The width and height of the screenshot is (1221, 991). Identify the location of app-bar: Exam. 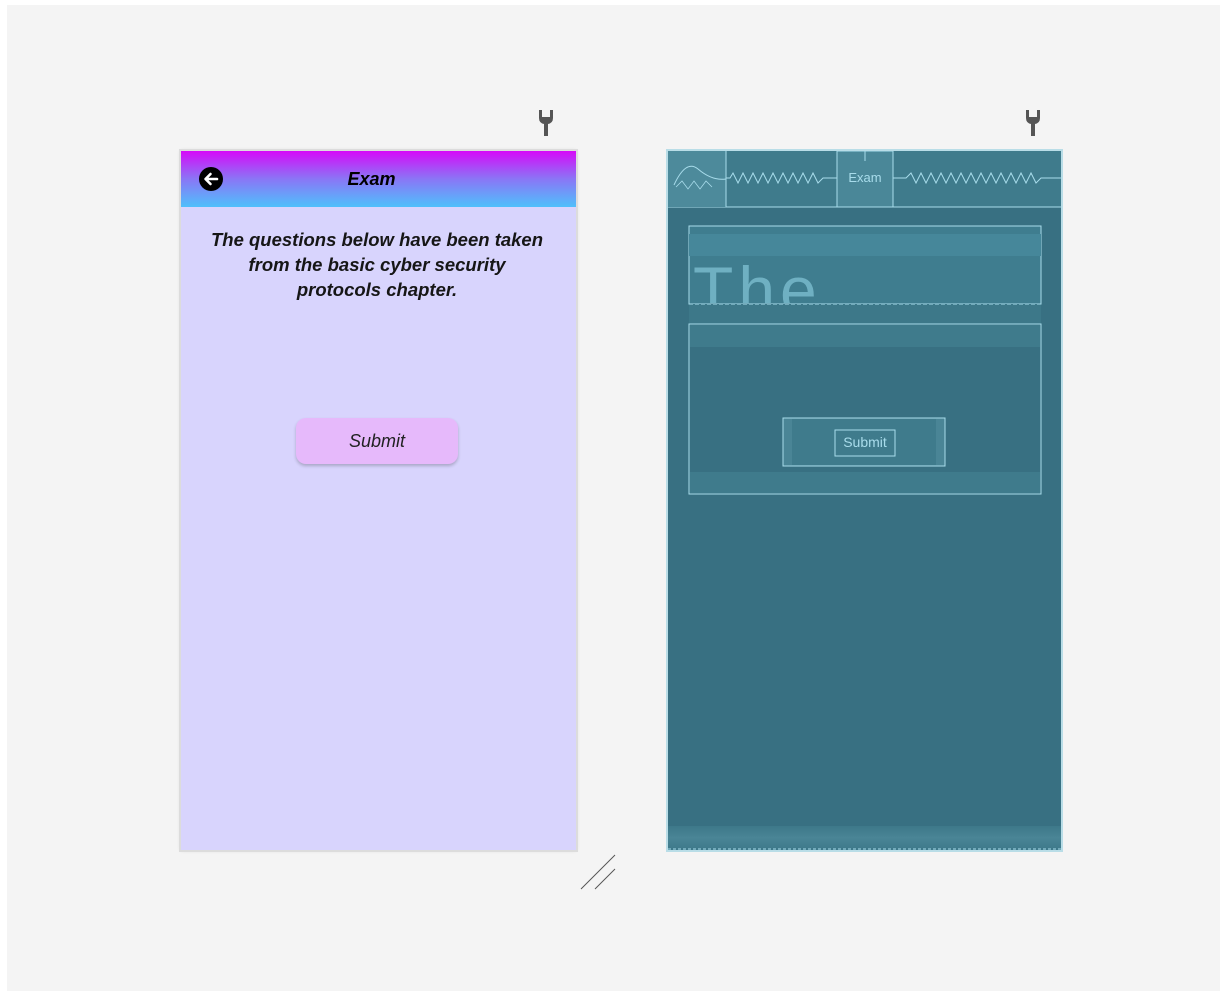
(378, 179).